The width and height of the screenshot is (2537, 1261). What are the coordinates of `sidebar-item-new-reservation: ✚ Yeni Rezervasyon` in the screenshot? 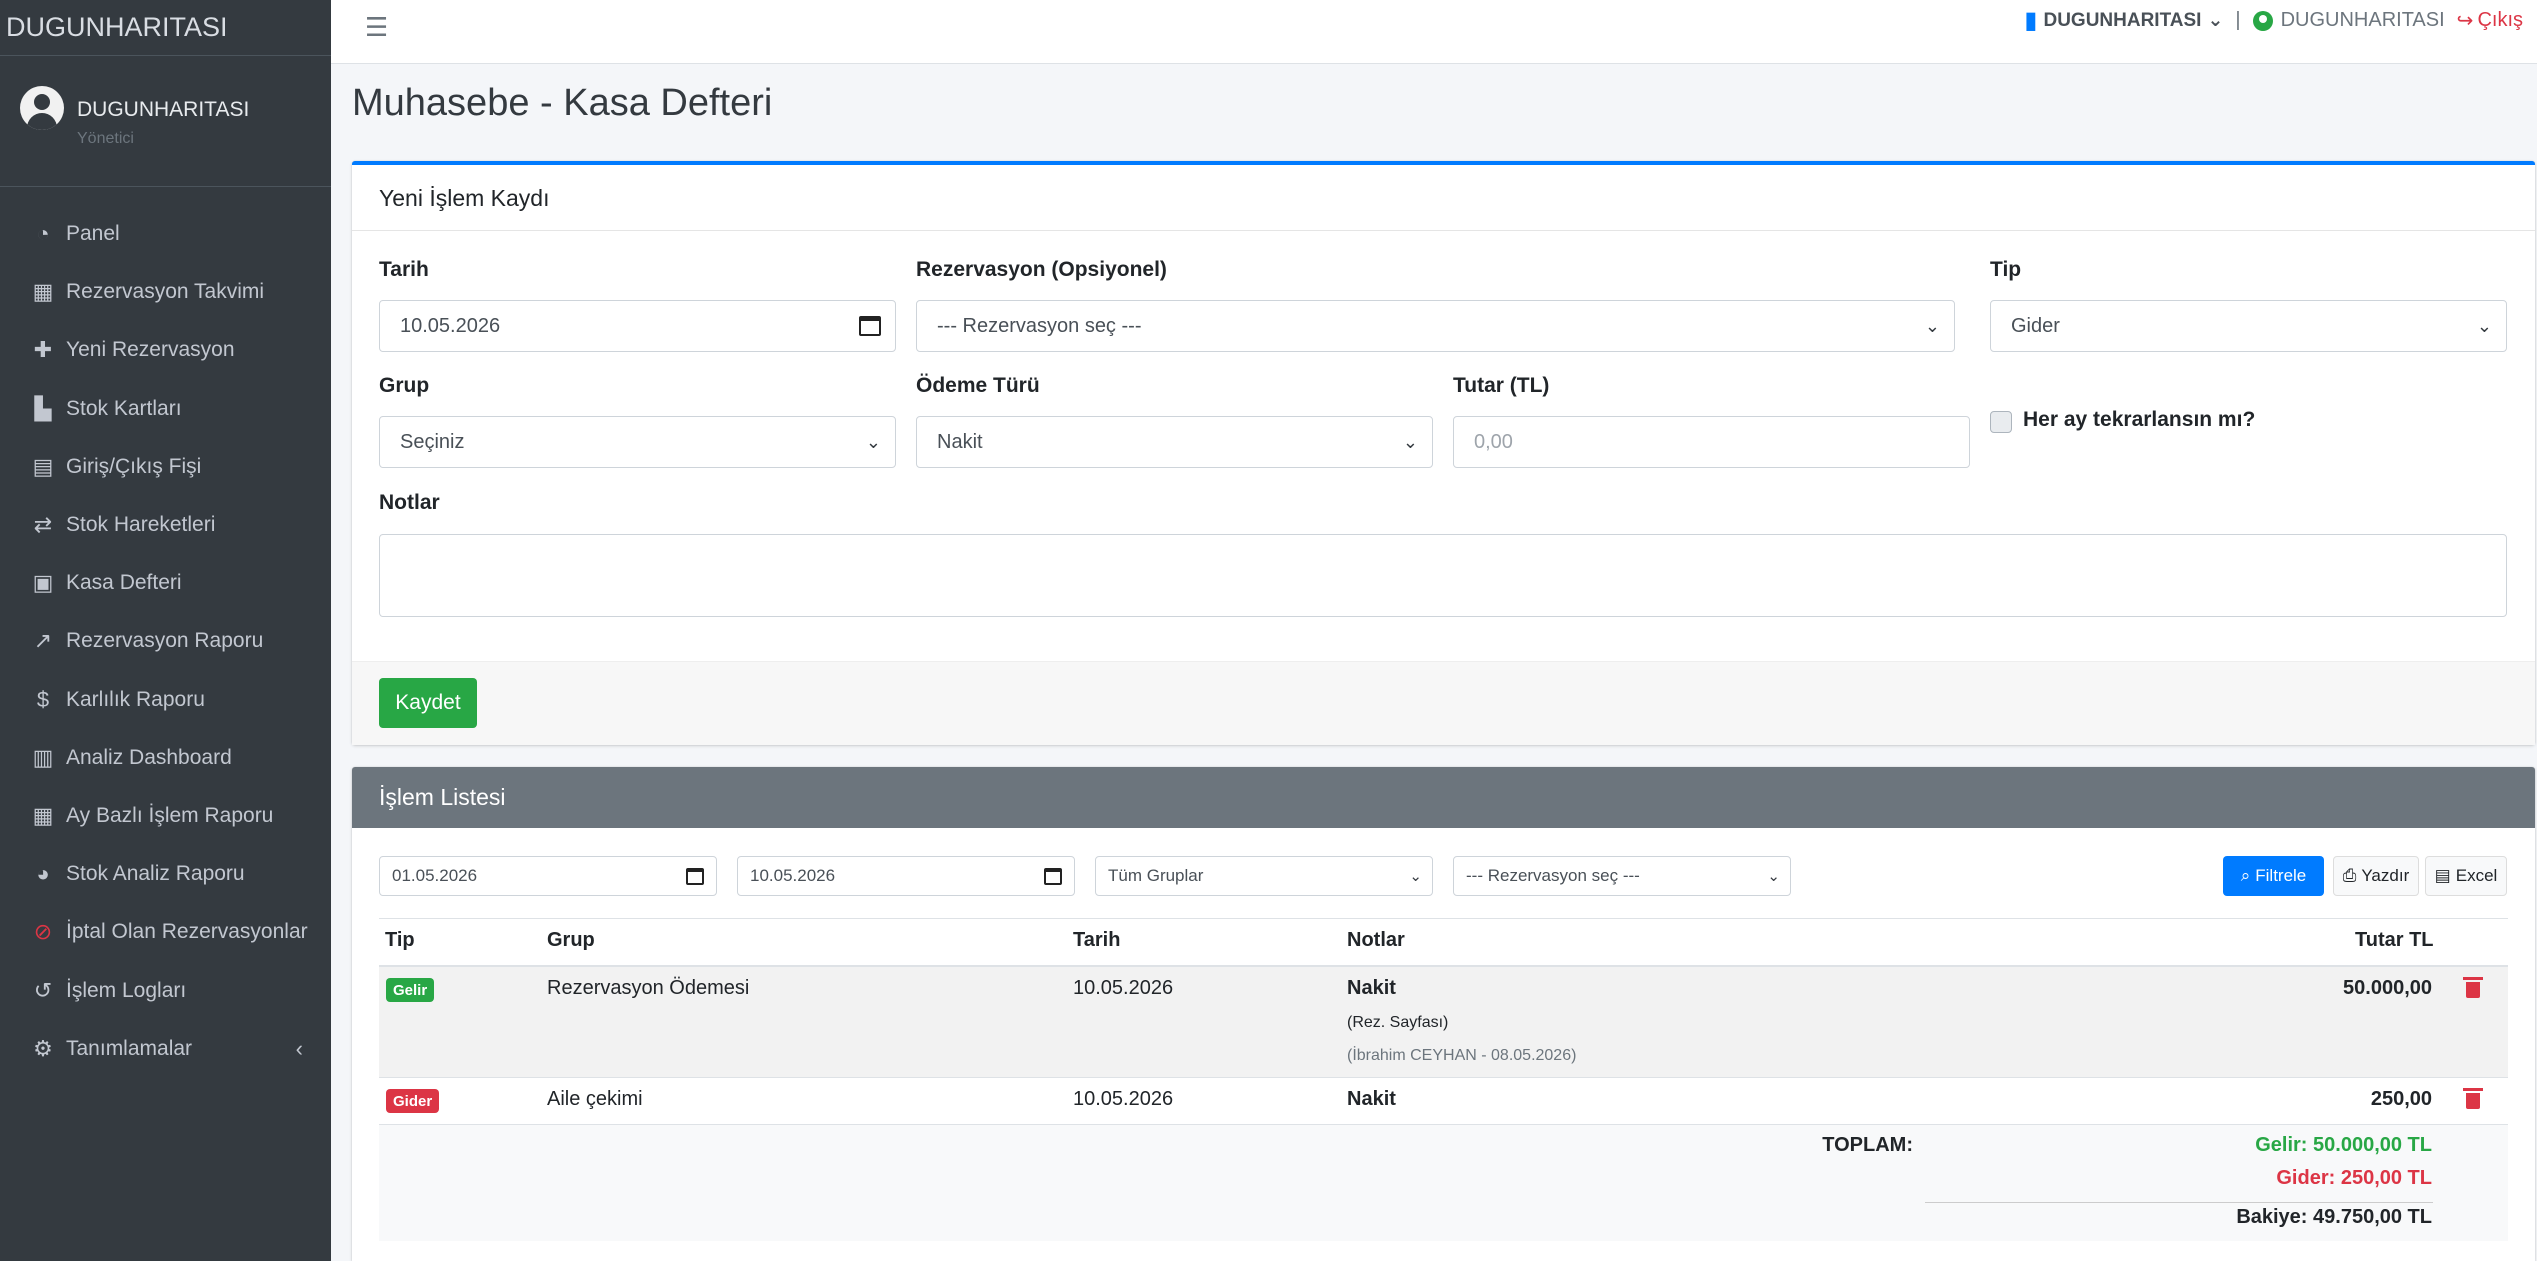 It's located at (165, 350).